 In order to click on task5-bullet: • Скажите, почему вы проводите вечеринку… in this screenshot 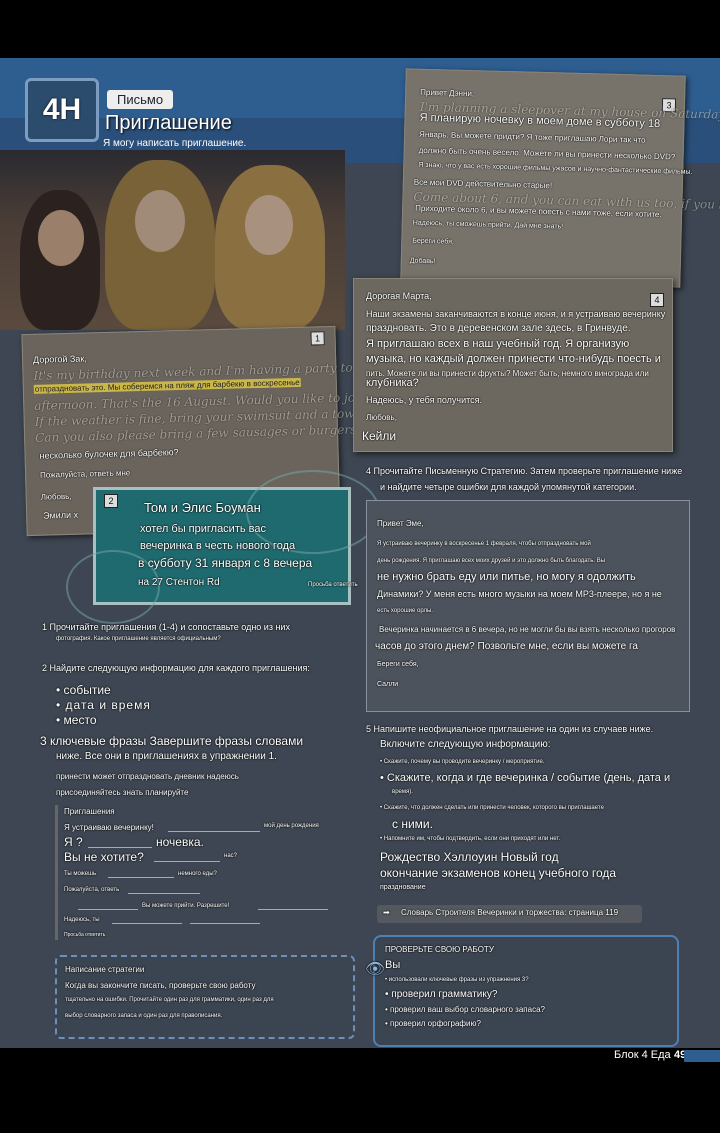, I will do `click(462, 762)`.